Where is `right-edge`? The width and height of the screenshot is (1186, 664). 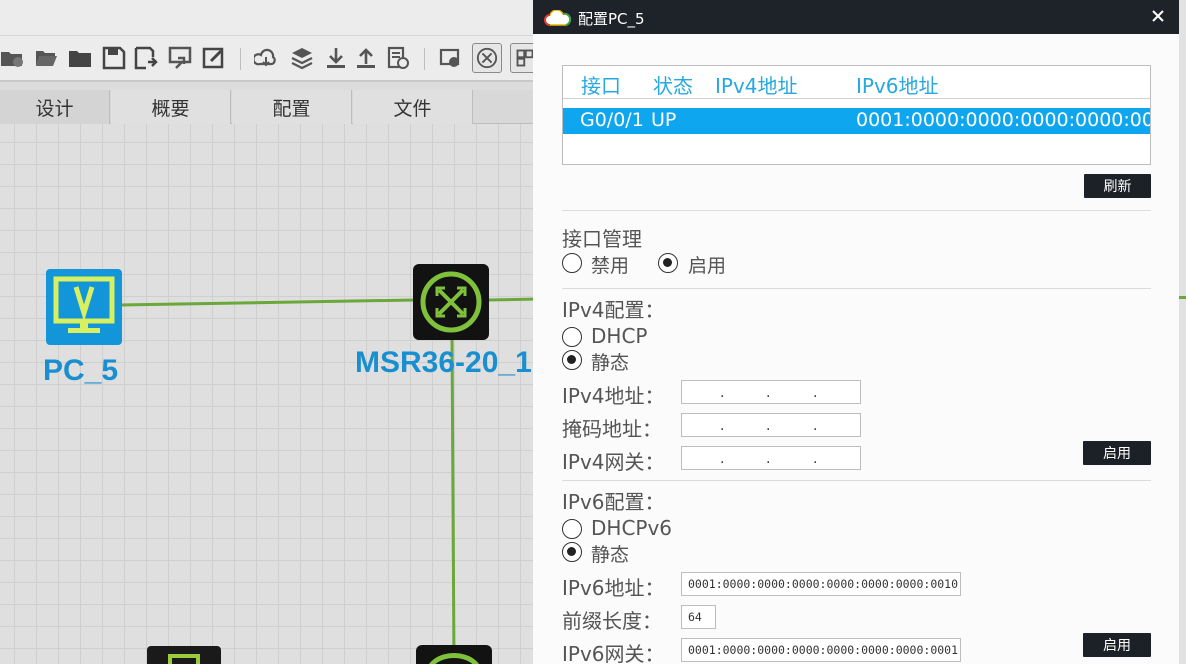 right-edge is located at coordinates (1182, 332).